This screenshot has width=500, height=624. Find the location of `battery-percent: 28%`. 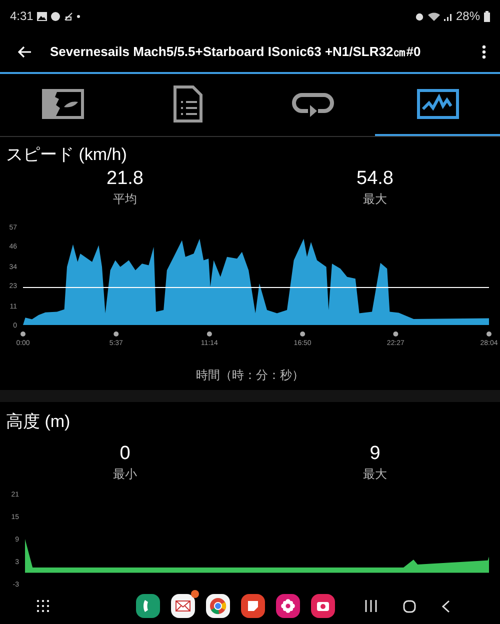

battery-percent: 28% is located at coordinates (468, 16).